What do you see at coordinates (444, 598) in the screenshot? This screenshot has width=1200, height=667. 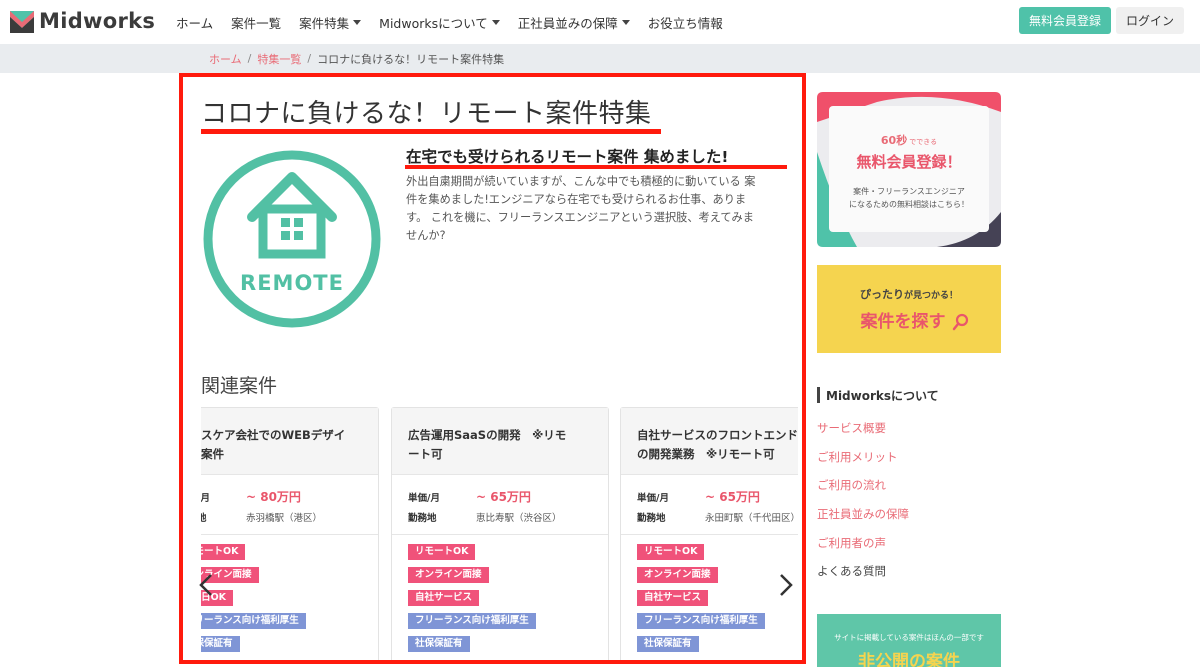 I see `job-tag: 自社サービス` at bounding box center [444, 598].